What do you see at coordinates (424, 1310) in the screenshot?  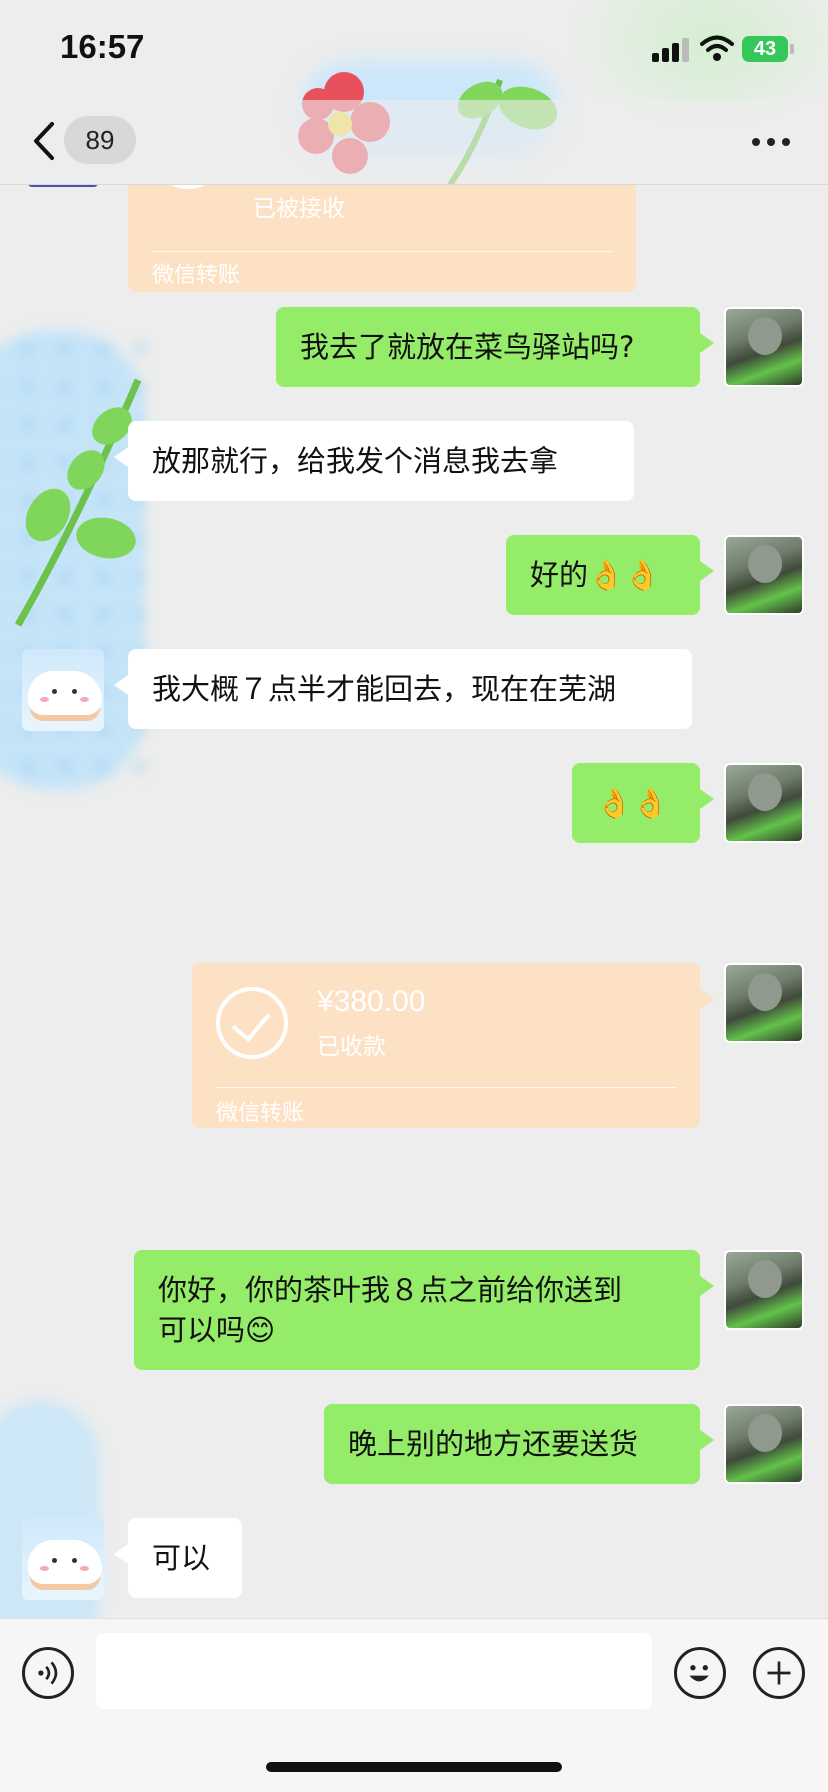 I see `message-bubble: 你好，你的茶叶我８点之前给你送到 可以吗😊` at bounding box center [424, 1310].